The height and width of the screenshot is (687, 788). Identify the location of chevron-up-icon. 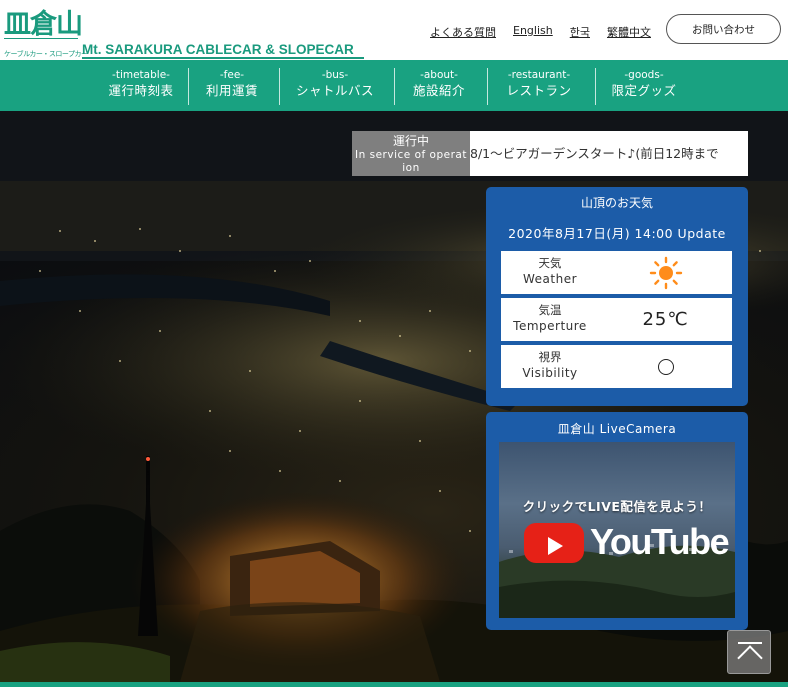
(750, 658).